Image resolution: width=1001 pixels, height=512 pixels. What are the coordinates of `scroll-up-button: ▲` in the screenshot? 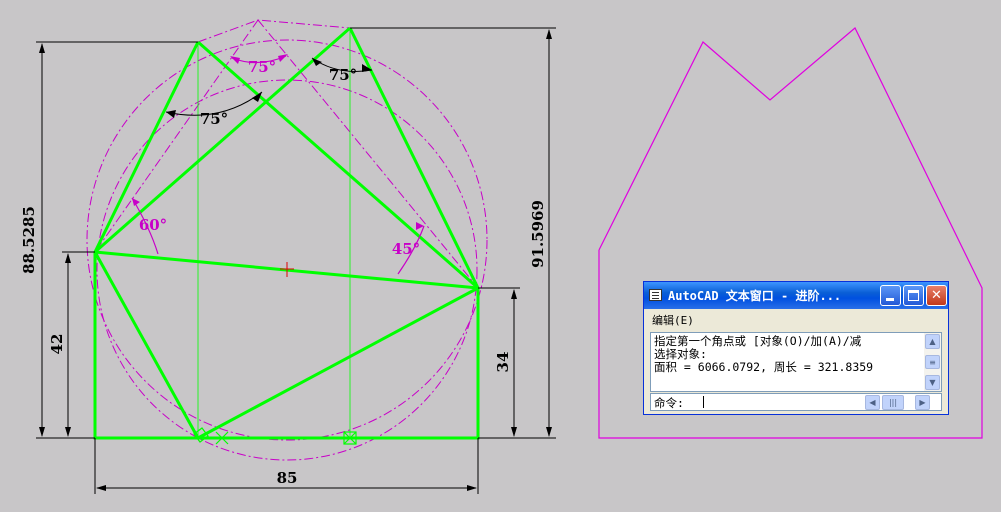 It's located at (932, 341).